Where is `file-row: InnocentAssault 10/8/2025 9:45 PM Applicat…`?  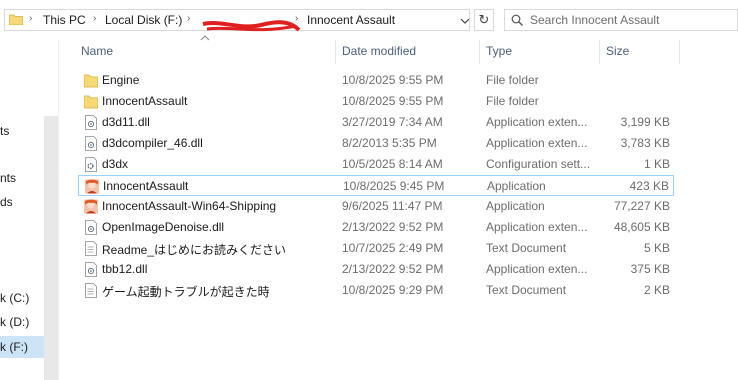 file-row: InnocentAssault 10/8/2025 9:45 PM Applicat… is located at coordinates (376, 185).